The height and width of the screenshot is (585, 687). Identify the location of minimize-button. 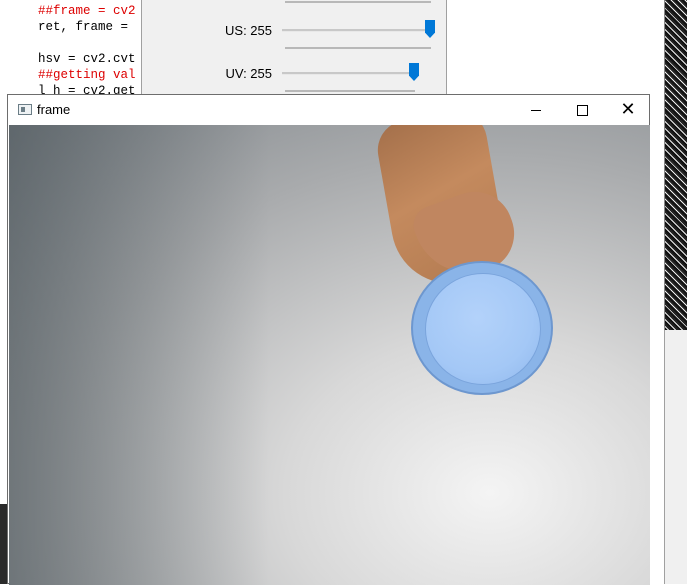
(536, 110).